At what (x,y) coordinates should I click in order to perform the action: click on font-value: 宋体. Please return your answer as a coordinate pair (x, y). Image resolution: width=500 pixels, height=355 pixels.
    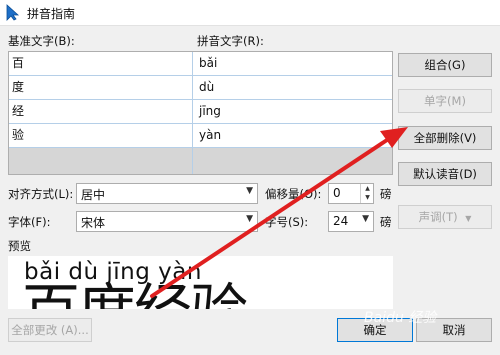
    Looking at the image, I should click on (93, 223).